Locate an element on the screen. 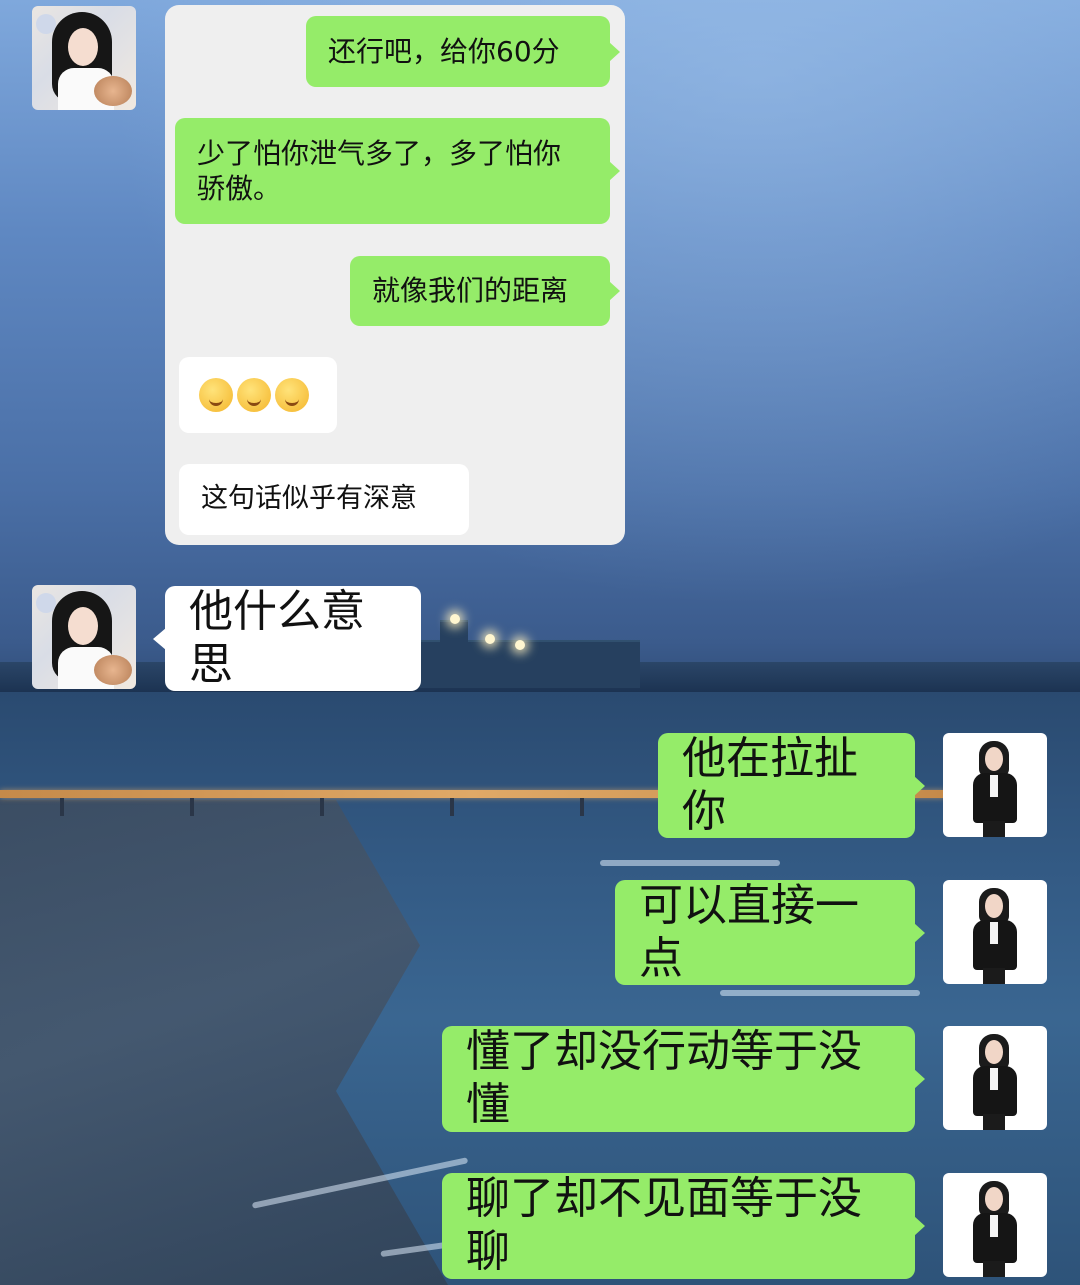 The image size is (1080, 1285). message-bubble: 懂了却没行动等于没懂 is located at coordinates (683, 1079).